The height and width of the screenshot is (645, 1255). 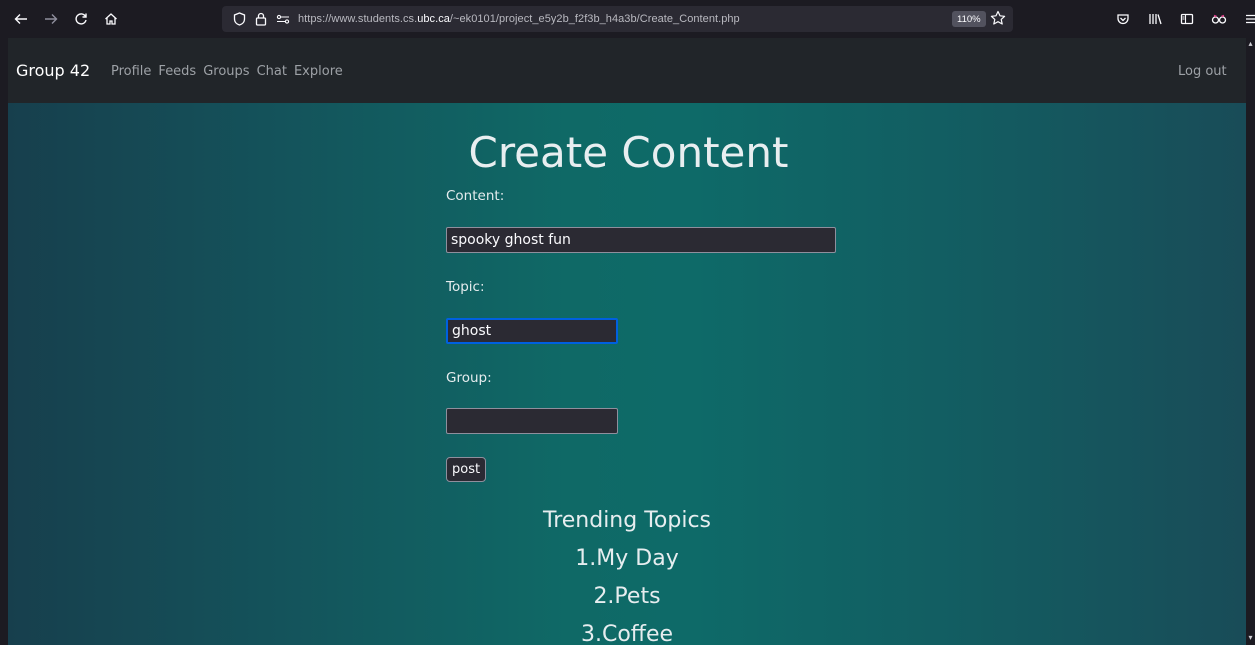 I want to click on trending-topic-item: 2.Pets, so click(x=627, y=596).